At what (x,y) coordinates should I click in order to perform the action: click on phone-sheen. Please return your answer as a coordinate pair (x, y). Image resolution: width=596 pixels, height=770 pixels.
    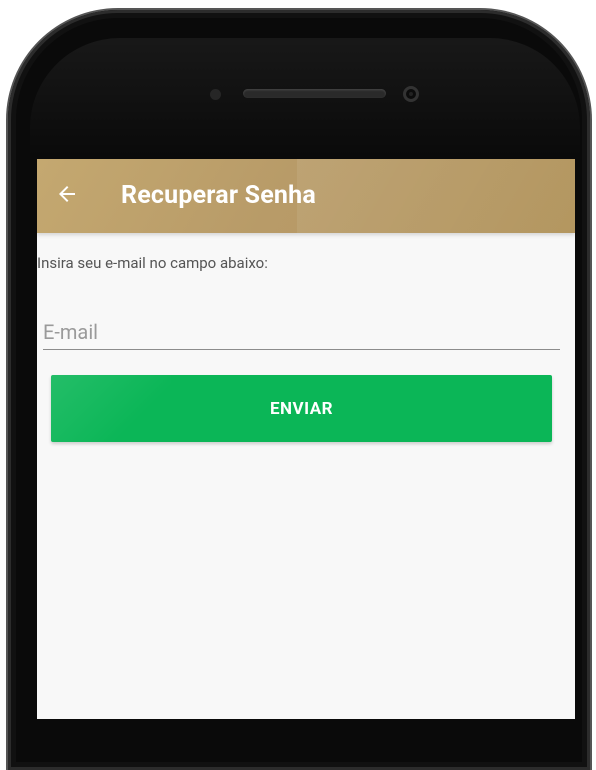
    Looking at the image, I should click on (305, 98).